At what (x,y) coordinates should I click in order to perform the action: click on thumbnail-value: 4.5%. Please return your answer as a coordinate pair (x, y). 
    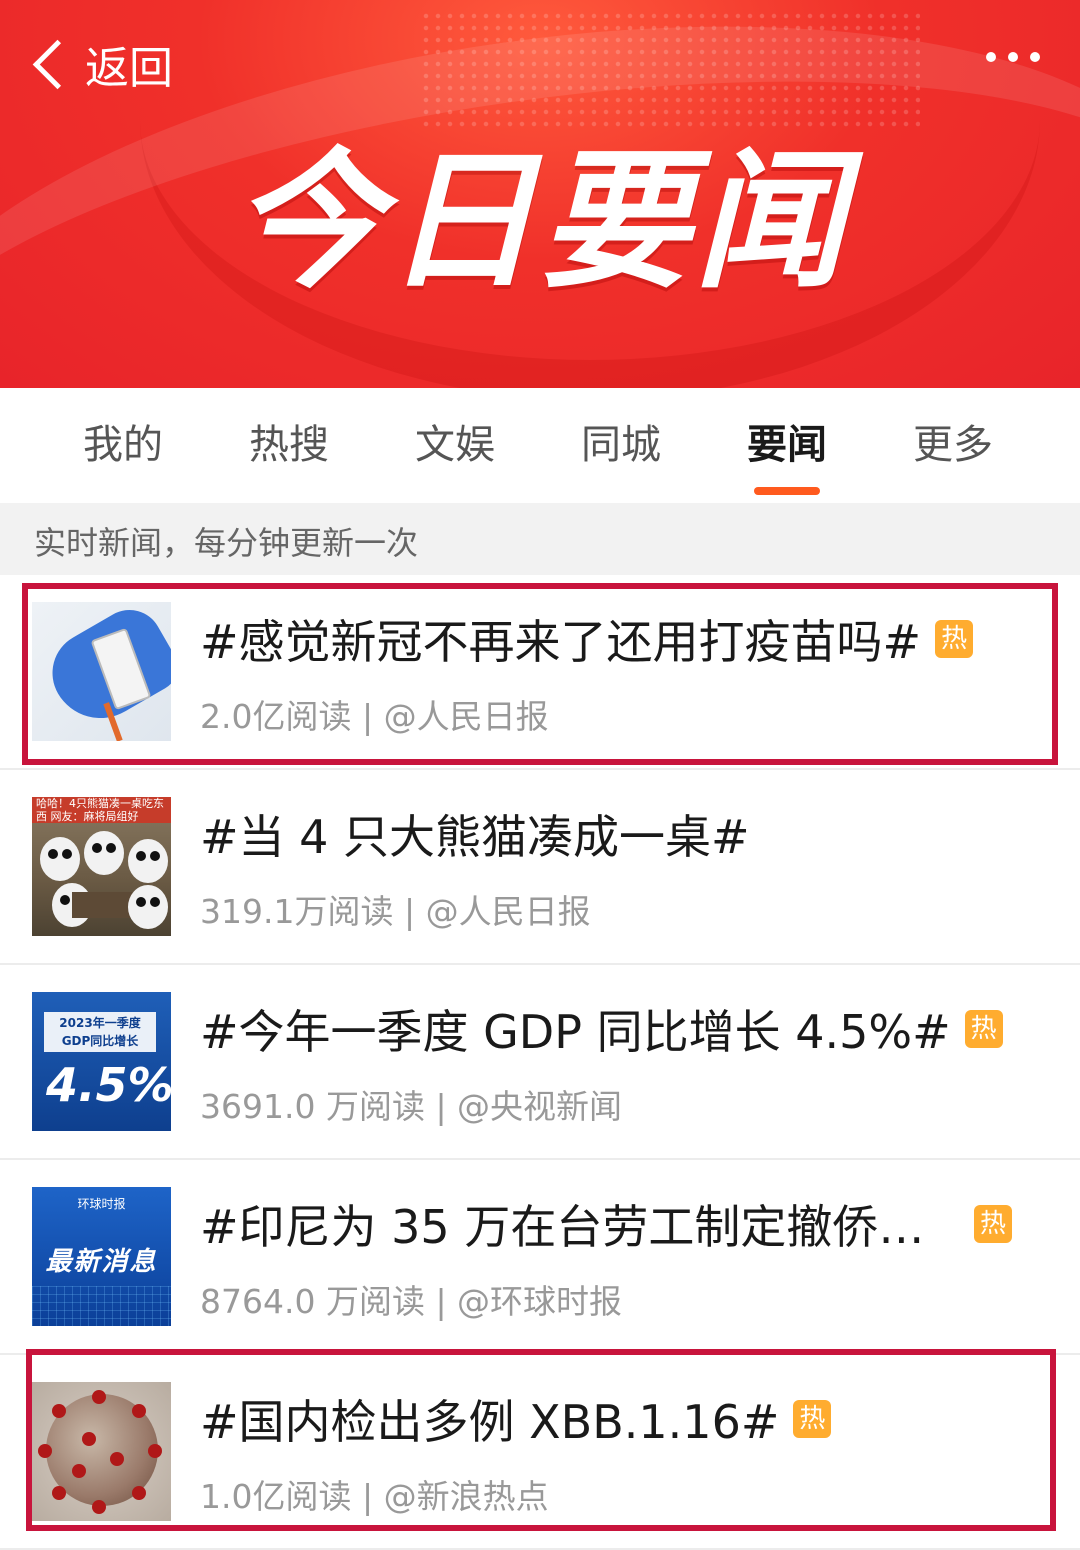
    Looking at the image, I should click on (108, 1085).